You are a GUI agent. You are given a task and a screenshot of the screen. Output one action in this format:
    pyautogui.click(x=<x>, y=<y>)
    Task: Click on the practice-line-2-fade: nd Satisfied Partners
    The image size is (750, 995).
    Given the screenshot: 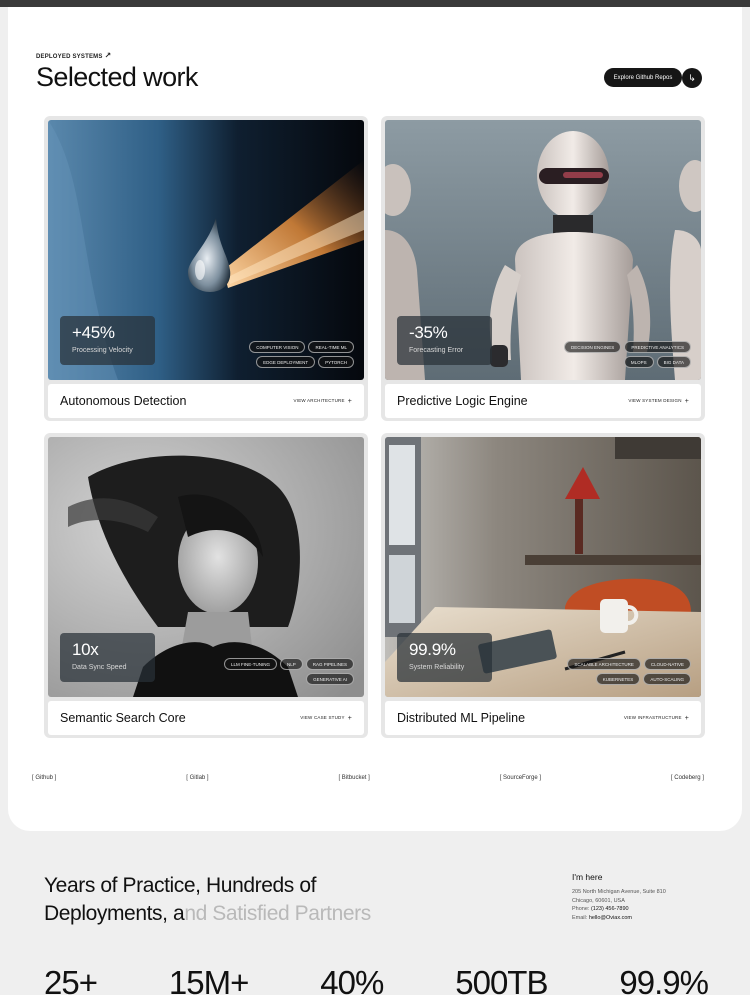 What is the action you would take?
    pyautogui.click(x=277, y=913)
    